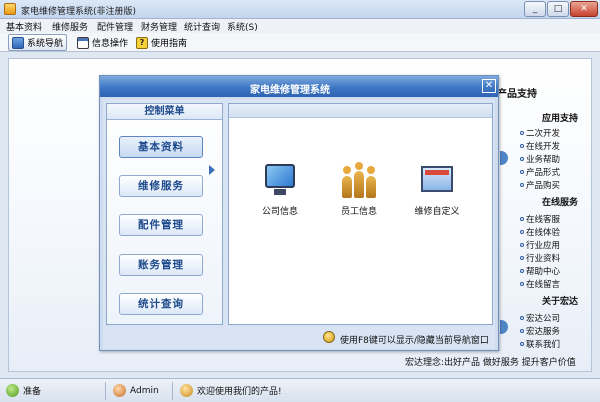  What do you see at coordinates (540, 331) in the screenshot?
I see `link-service: 宏达服务` at bounding box center [540, 331].